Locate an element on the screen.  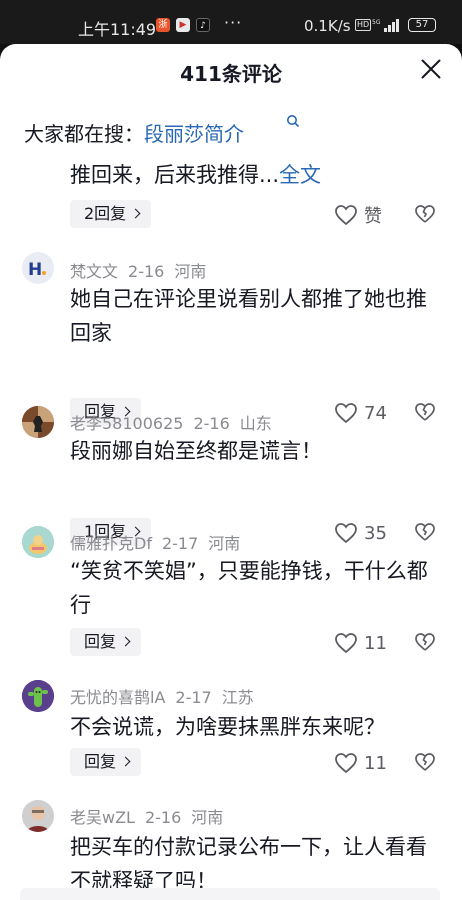
trending-search-keyword: 段丽莎简介 is located at coordinates (194, 134).